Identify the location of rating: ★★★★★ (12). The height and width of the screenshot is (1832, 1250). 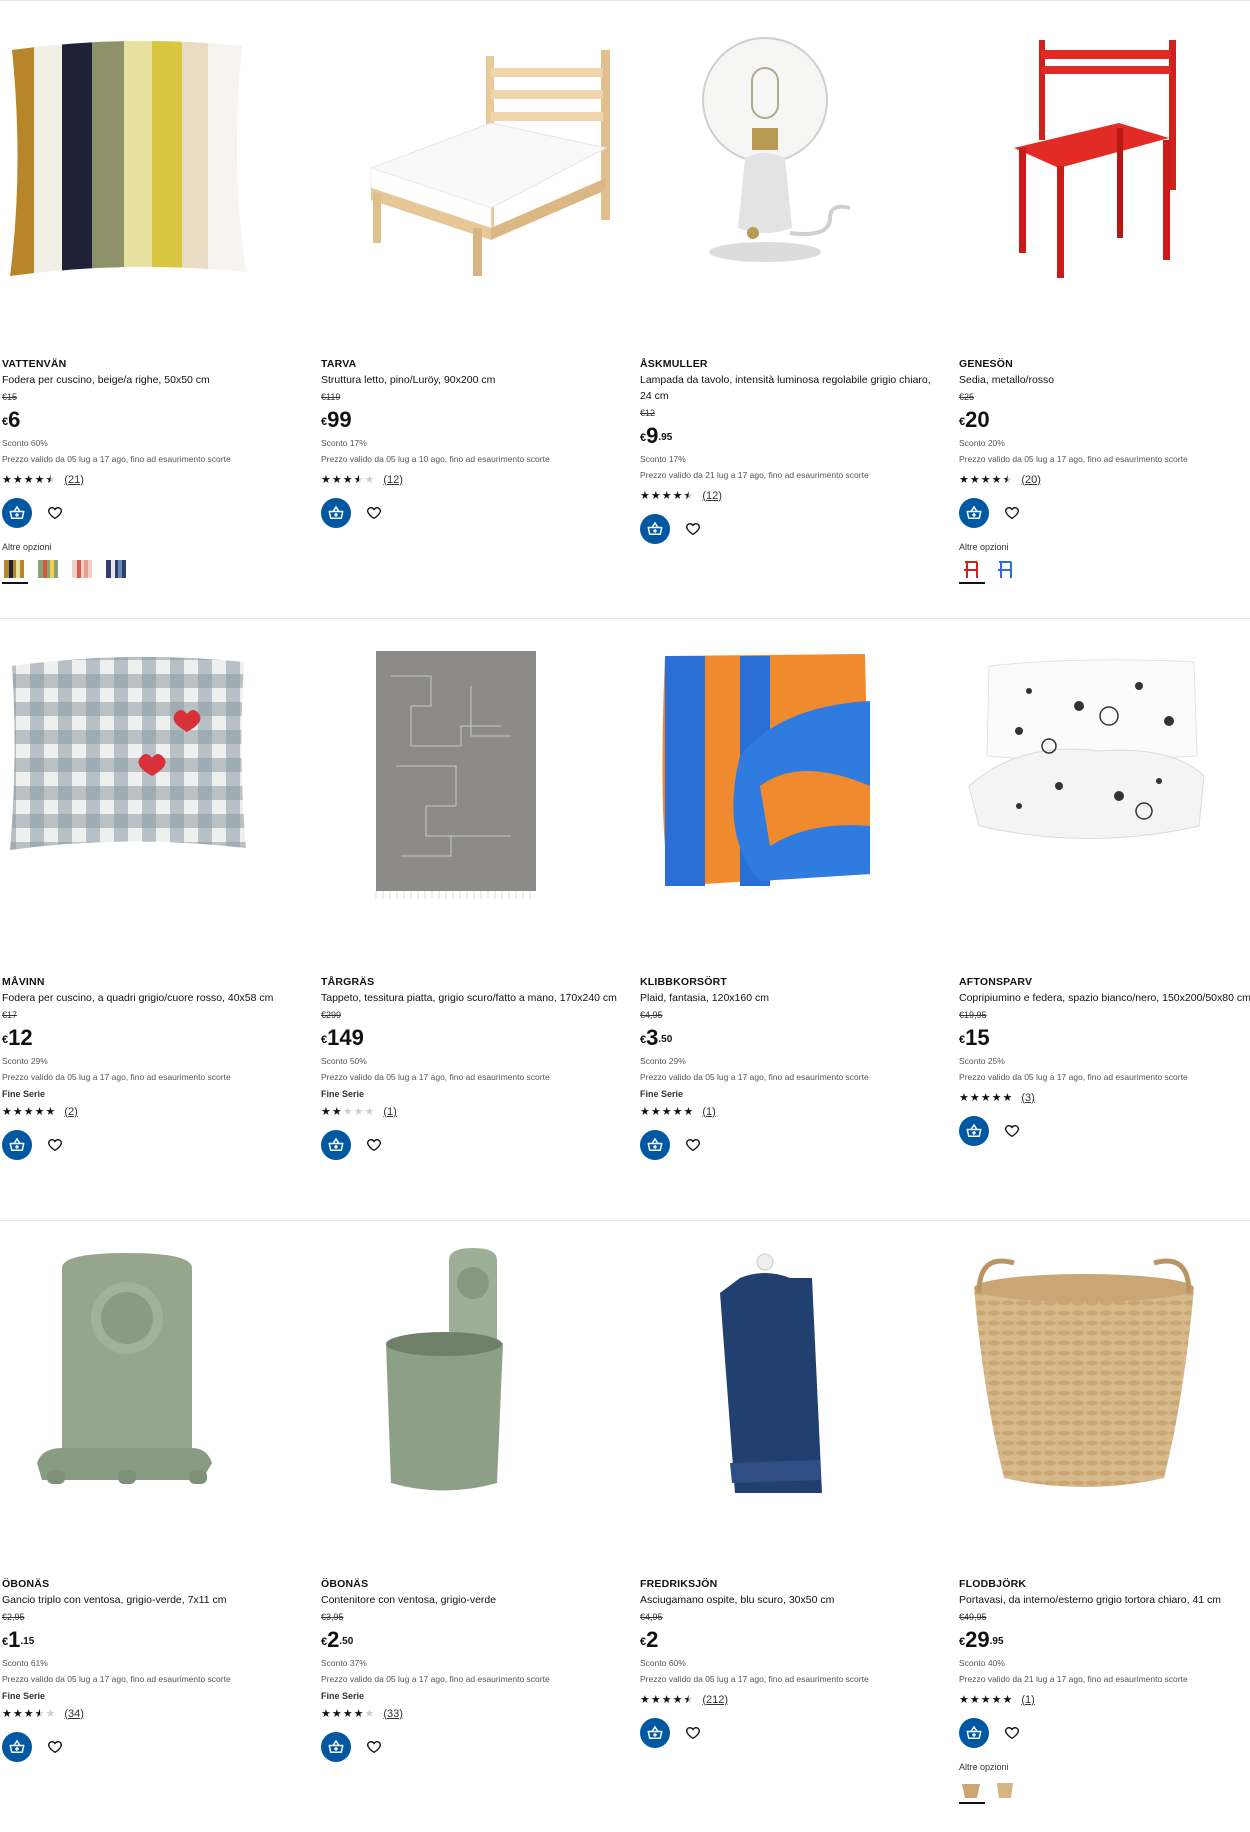
(798, 496).